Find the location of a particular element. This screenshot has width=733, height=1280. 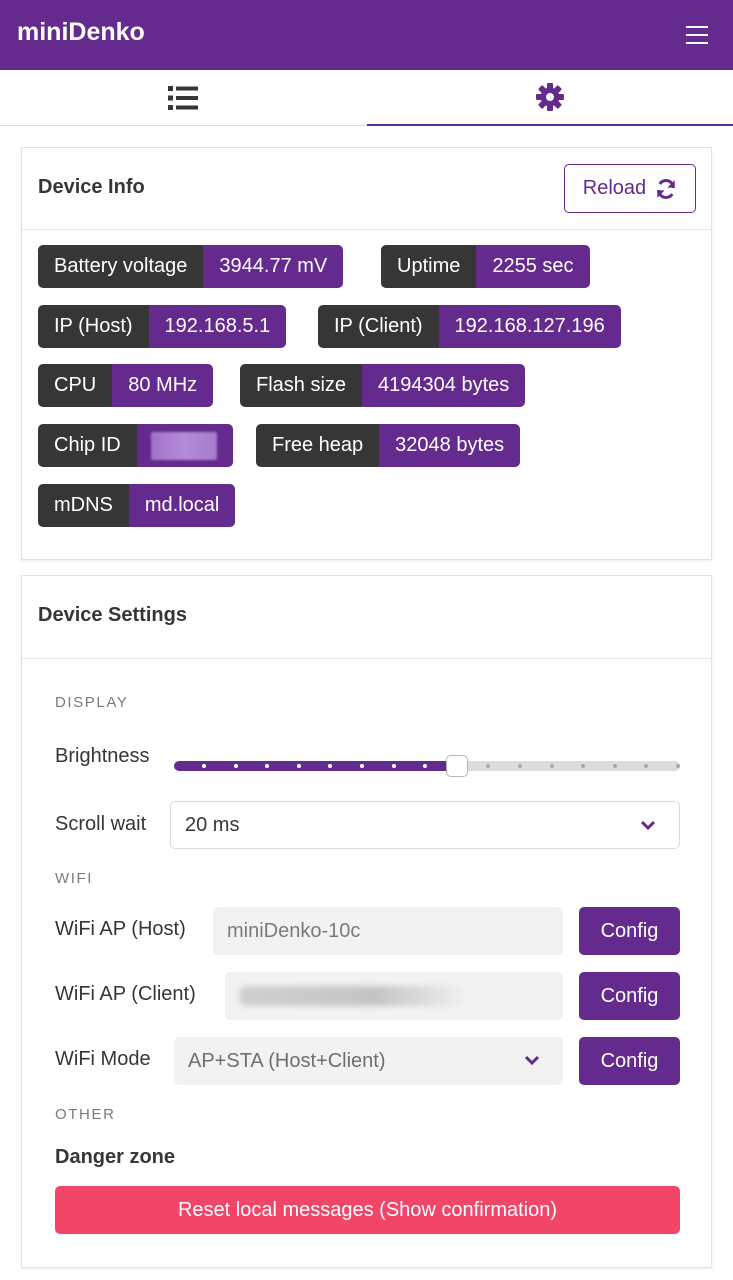

info-value: 3944.77 mV is located at coordinates (273, 266).